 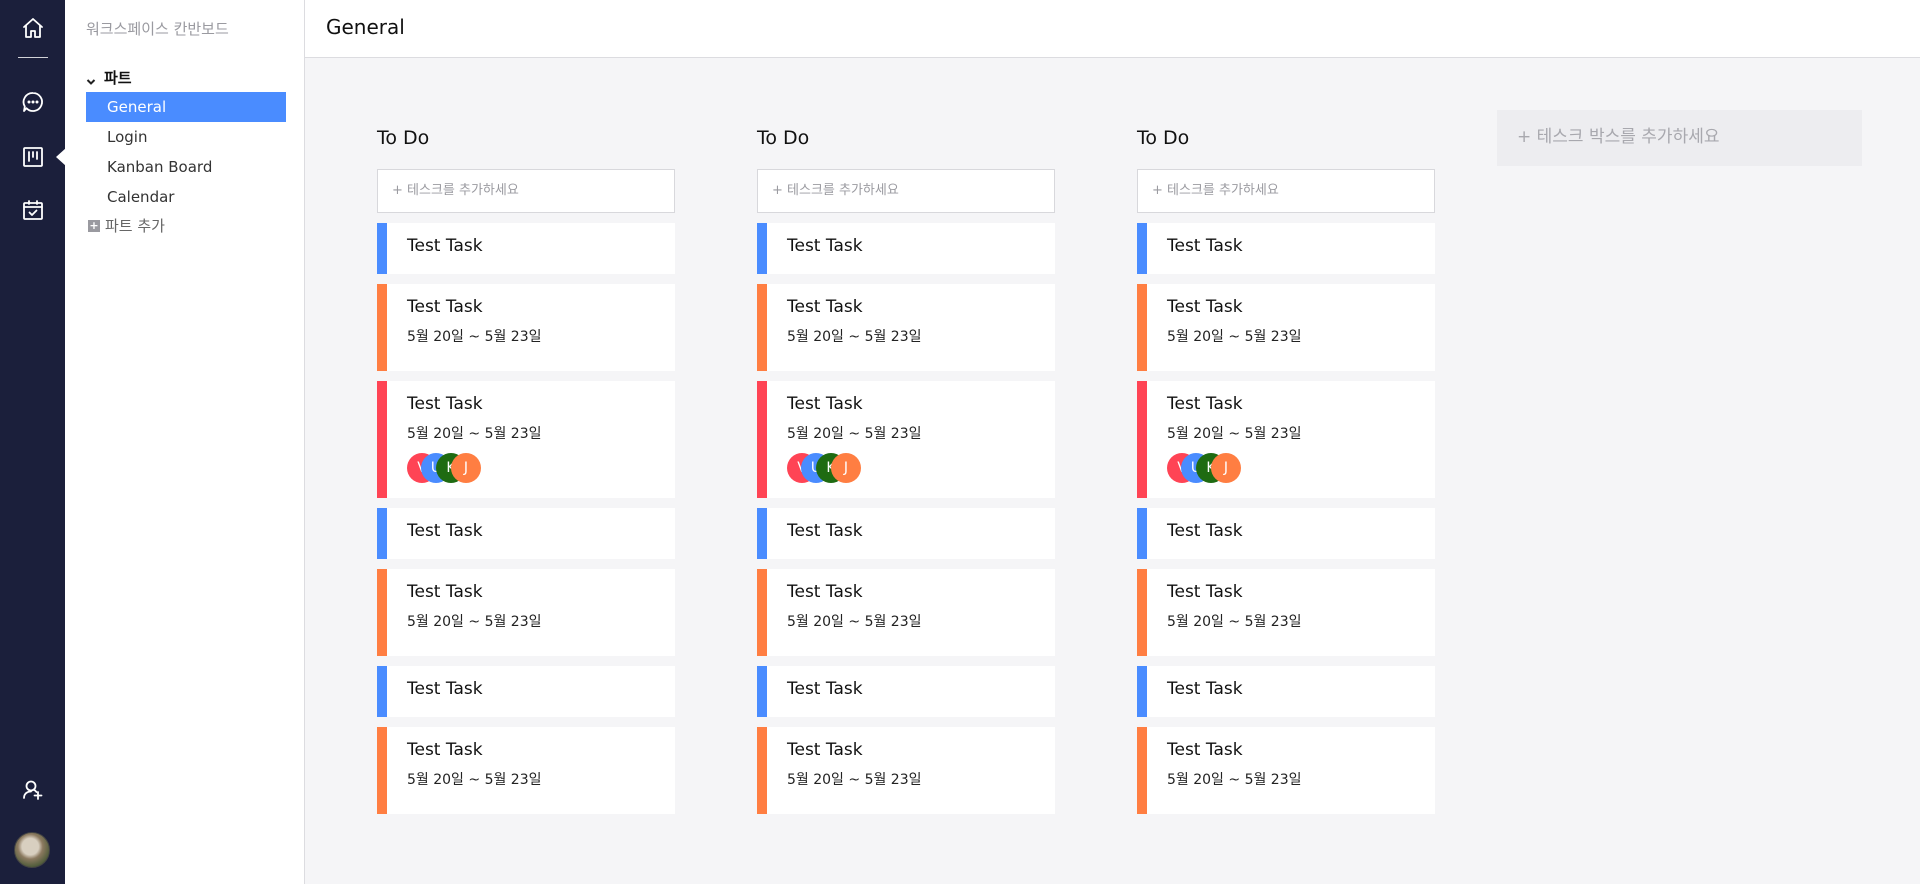 What do you see at coordinates (32, 210) in the screenshot?
I see `calendar-check-icon` at bounding box center [32, 210].